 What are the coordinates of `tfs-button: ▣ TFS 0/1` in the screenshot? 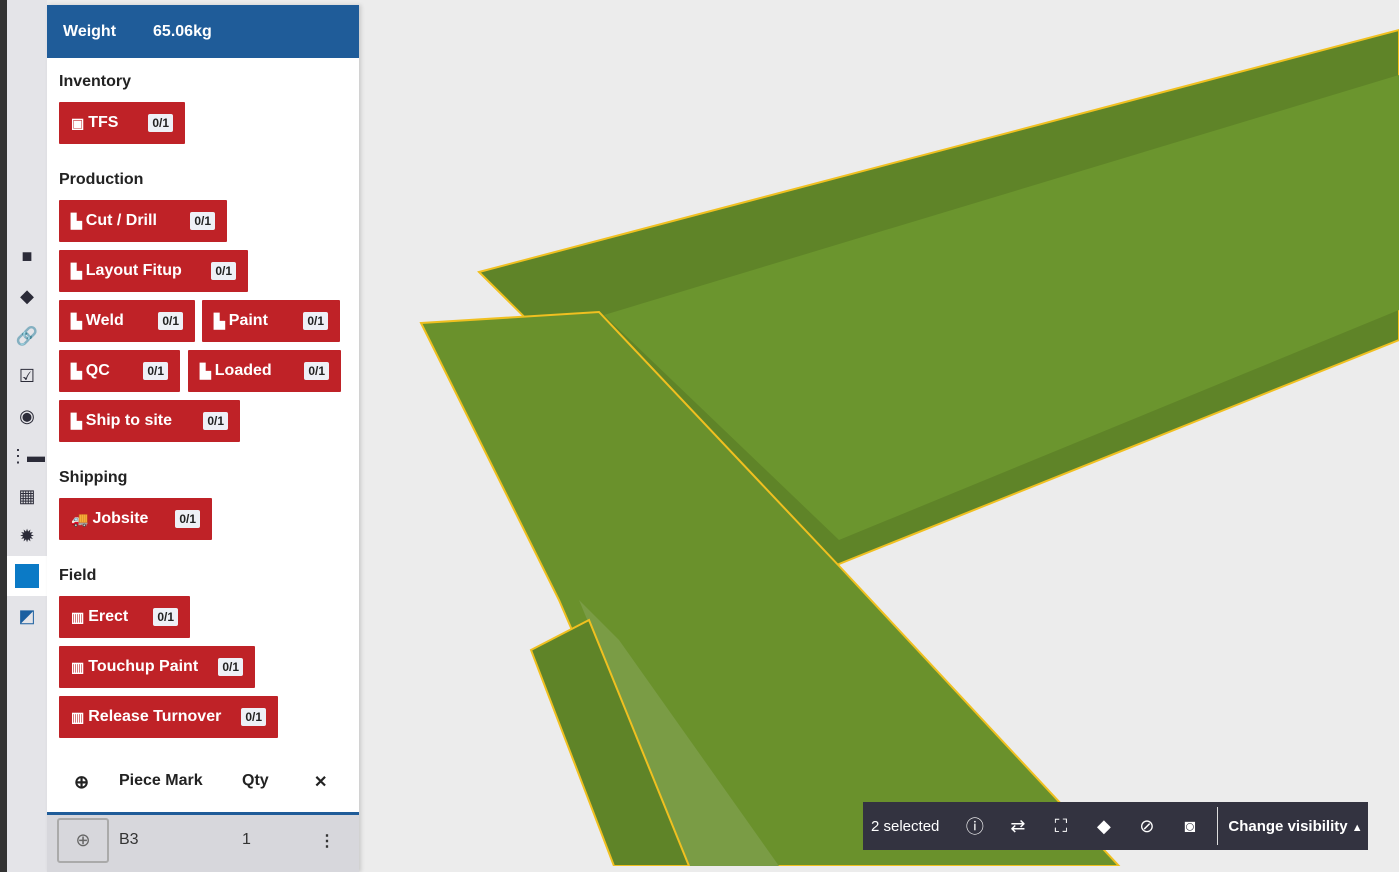 It's located at (122, 123).